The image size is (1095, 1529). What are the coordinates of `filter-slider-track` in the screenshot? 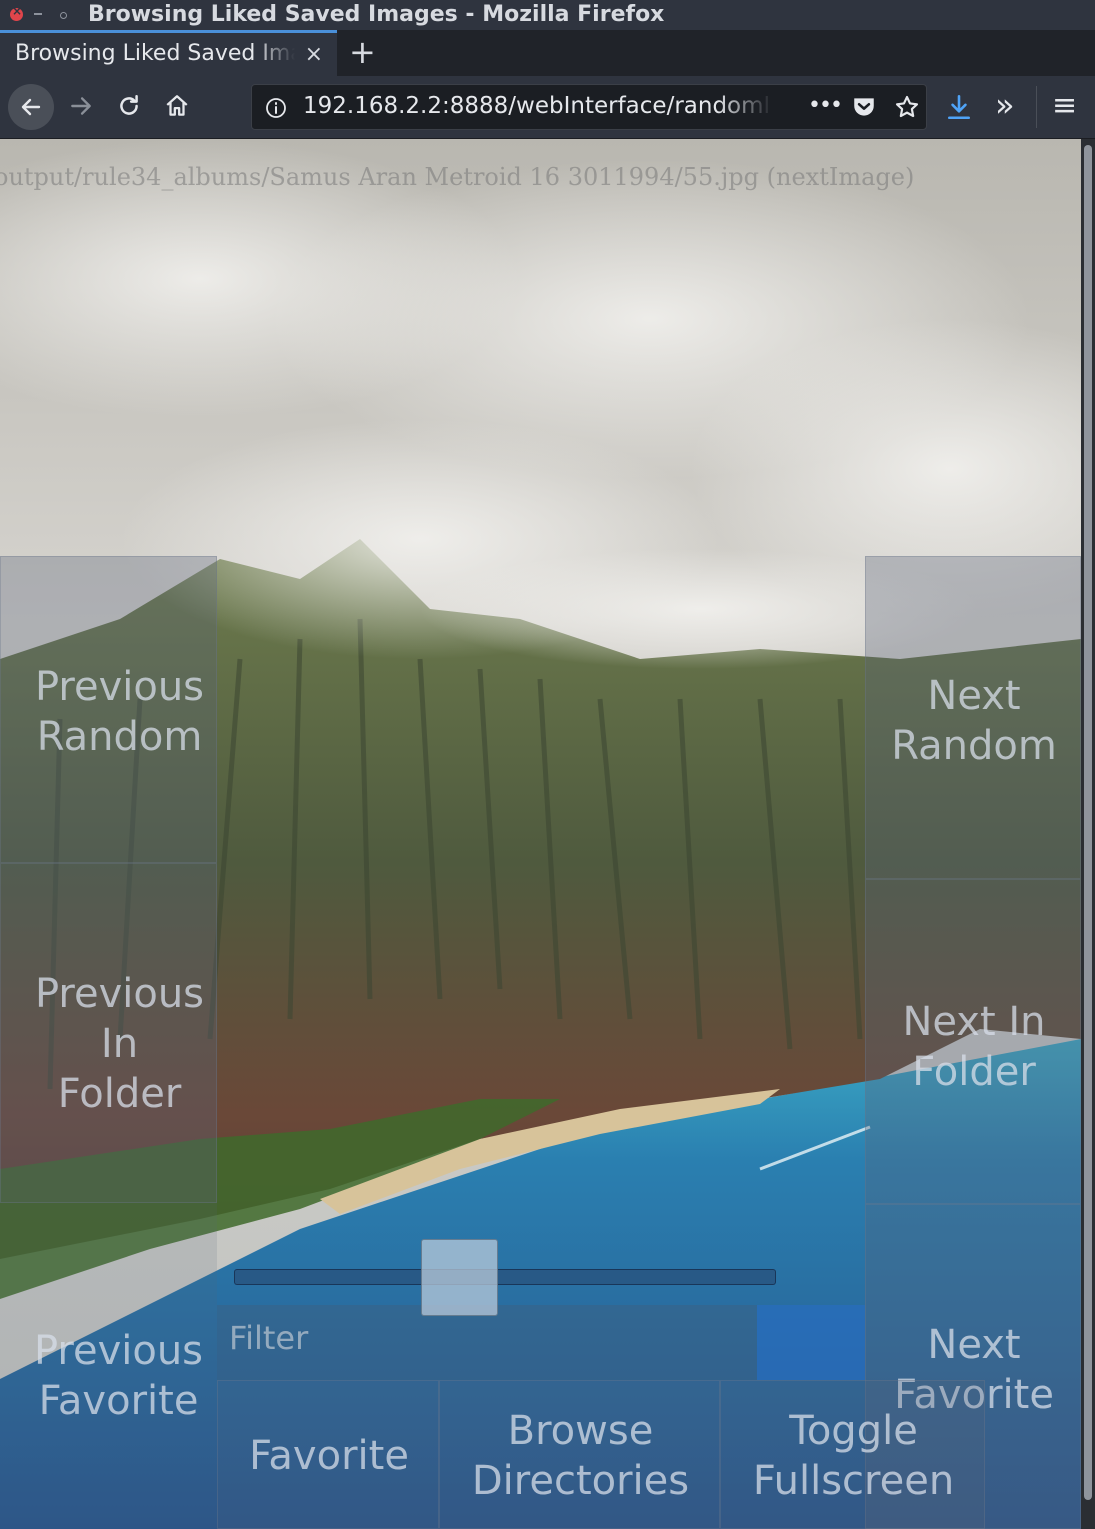 It's located at (505, 1277).